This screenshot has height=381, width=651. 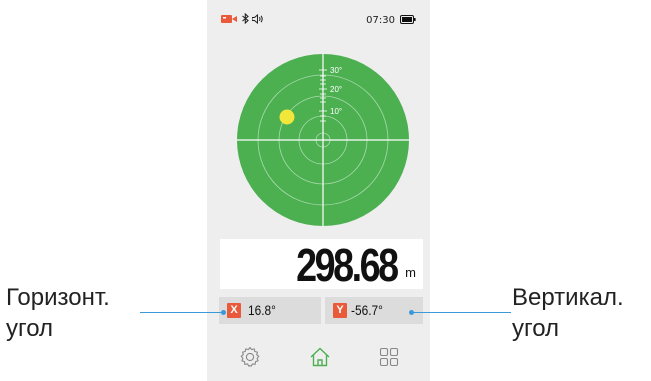 I want to click on settings-button, so click(x=250, y=357).